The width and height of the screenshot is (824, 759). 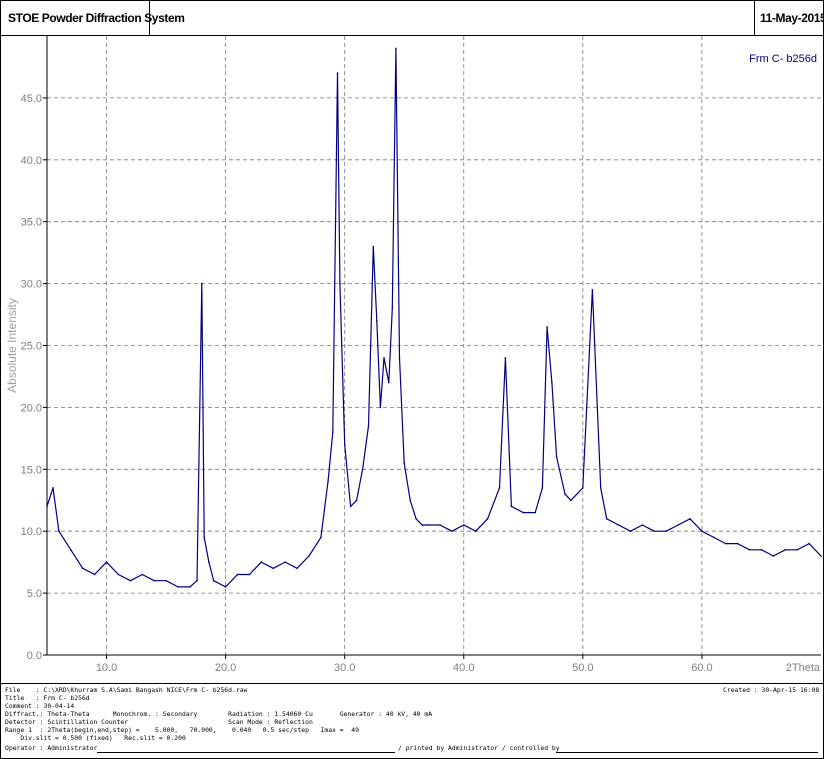 What do you see at coordinates (31, 285) in the screenshot?
I see `y-tick-label: 30.0` at bounding box center [31, 285].